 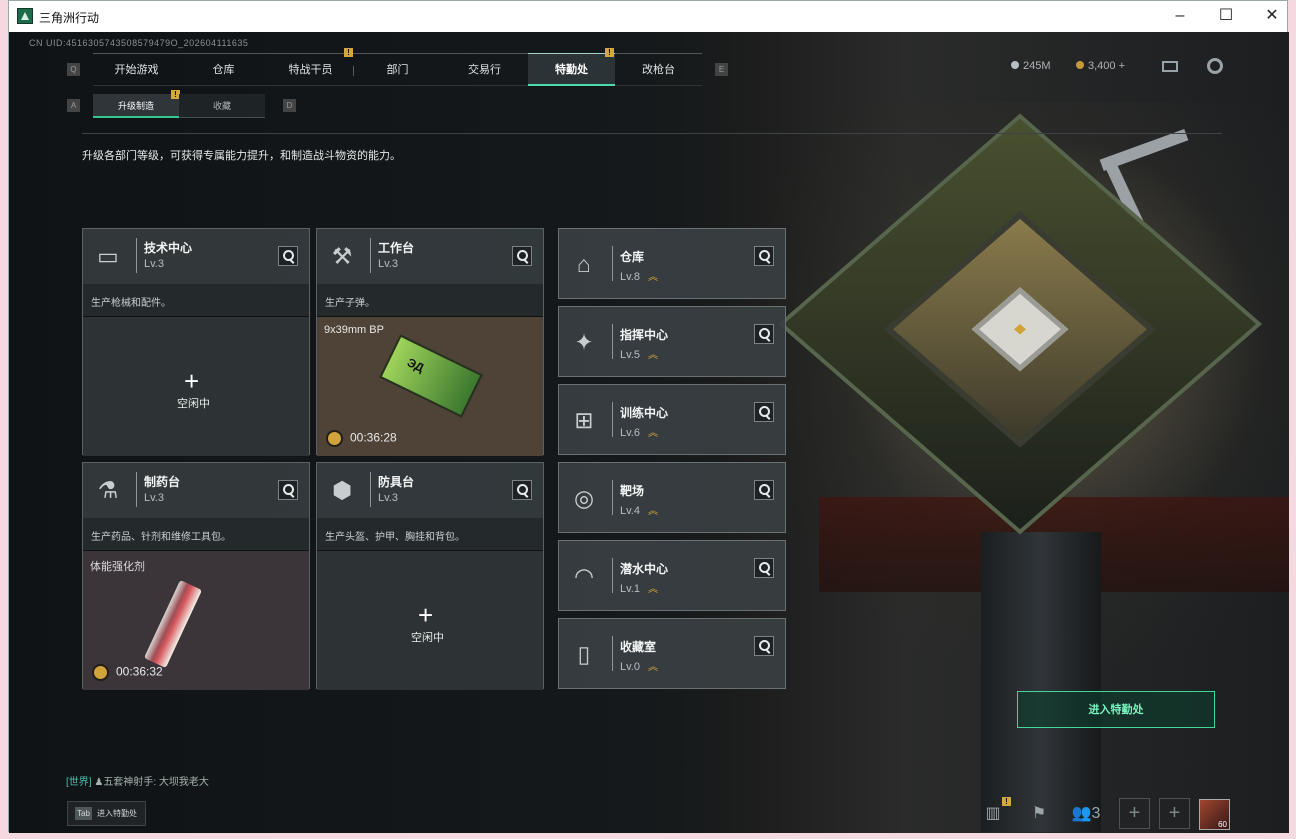 I want to click on main-nav: 开始游戏 仓库 特战干员! 部门 交易行 特勤处! 改枪台, so click(x=397, y=67).